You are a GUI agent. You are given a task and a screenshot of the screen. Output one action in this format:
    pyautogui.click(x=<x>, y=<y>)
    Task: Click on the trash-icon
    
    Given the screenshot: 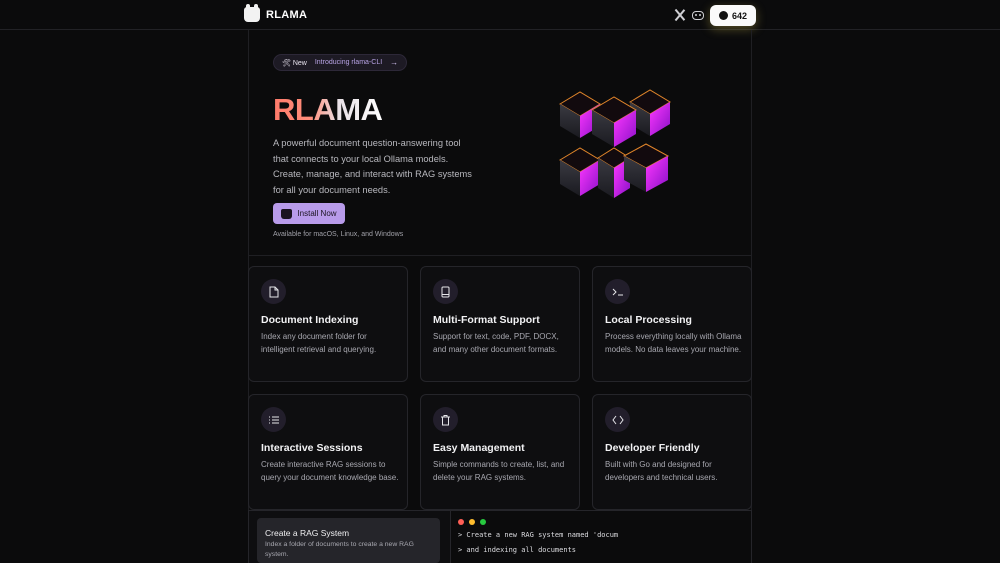 What is the action you would take?
    pyautogui.click(x=445, y=419)
    